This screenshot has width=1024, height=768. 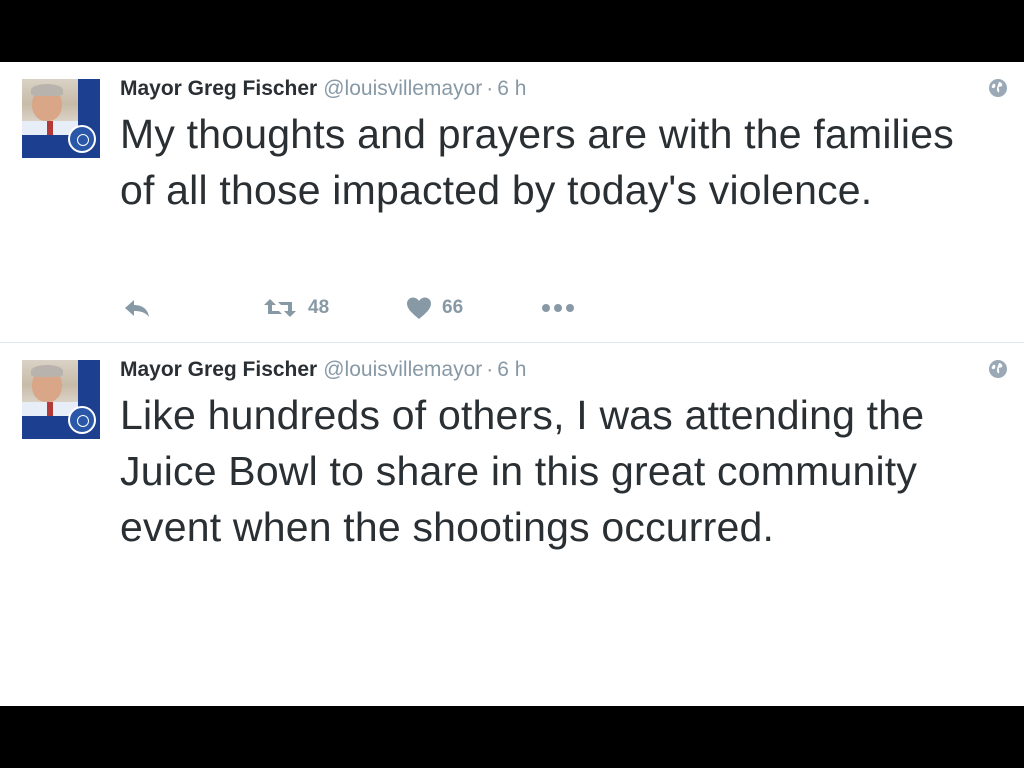 What do you see at coordinates (319, 307) in the screenshot?
I see `retweet-count: 48` at bounding box center [319, 307].